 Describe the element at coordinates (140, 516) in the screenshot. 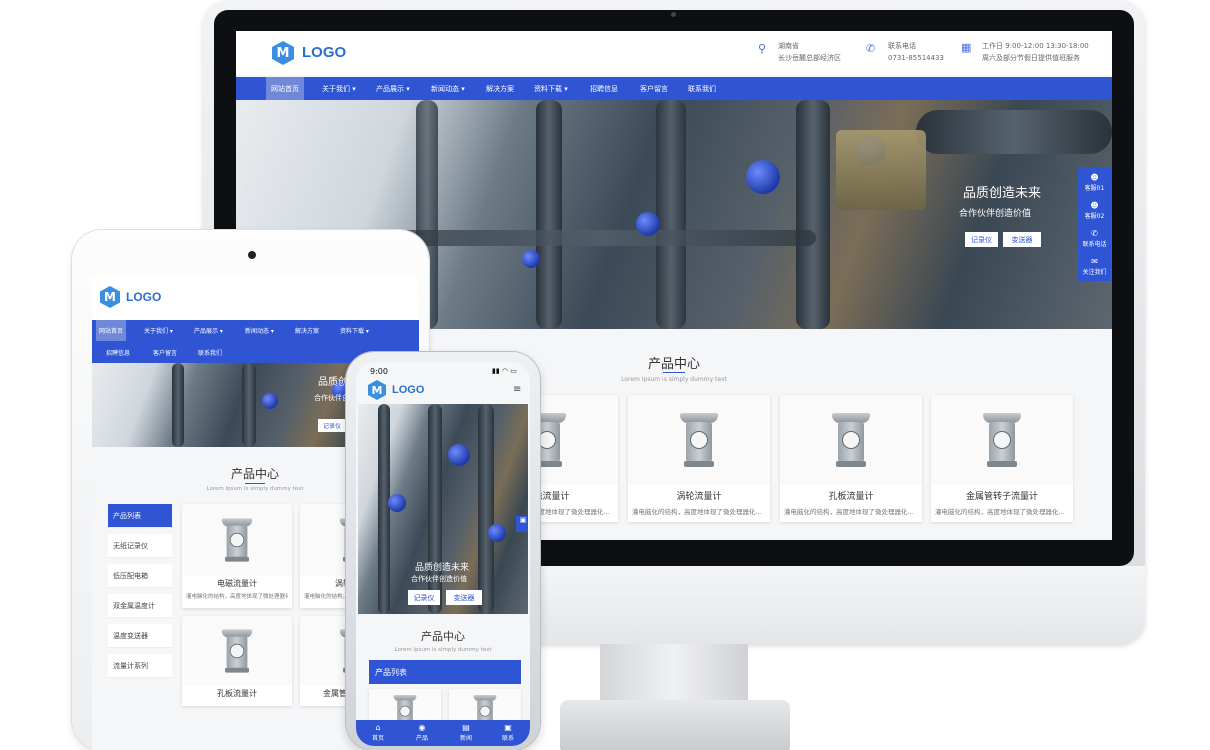

I see `category-item: 产品列表` at that location.